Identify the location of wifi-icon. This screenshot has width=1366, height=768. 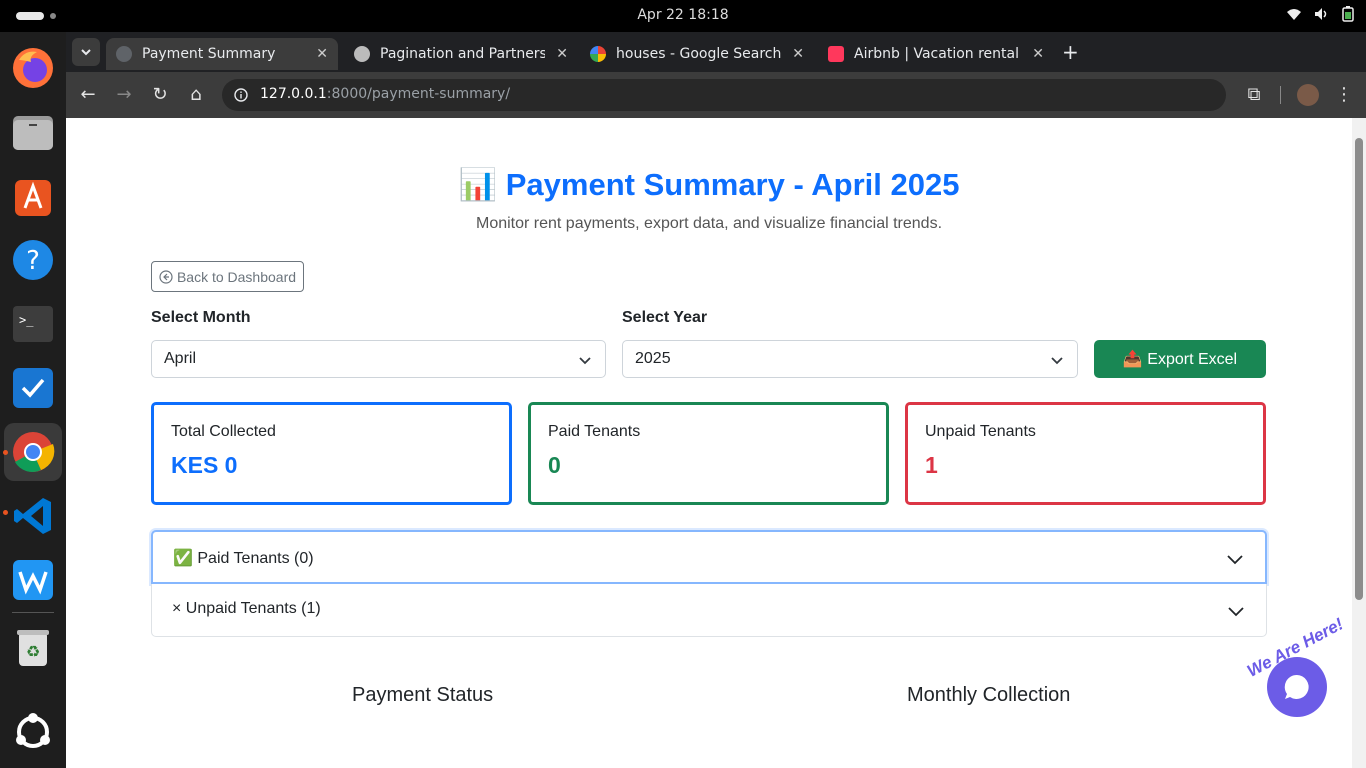
(1294, 14).